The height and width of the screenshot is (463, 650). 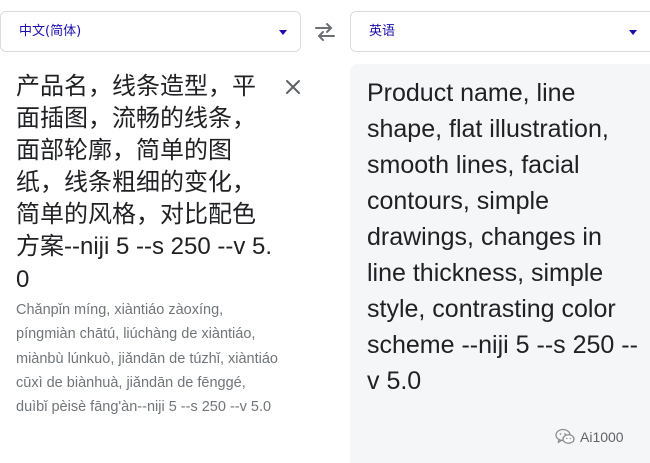 I want to click on watermark: Ai1000, so click(x=589, y=437).